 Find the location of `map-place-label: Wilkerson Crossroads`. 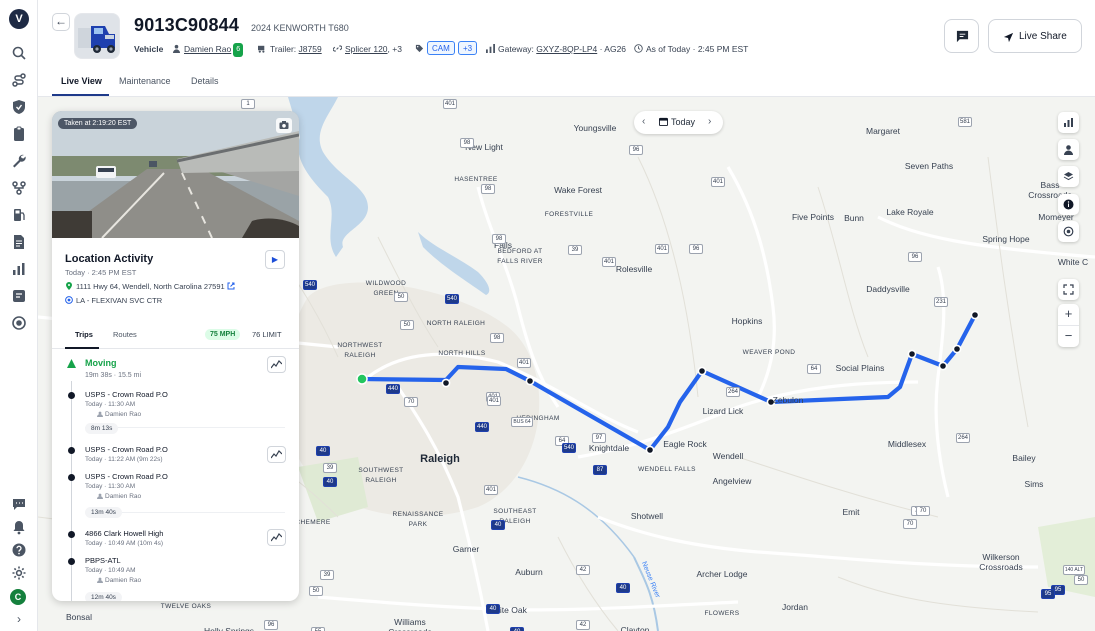

map-place-label: Wilkerson Crossroads is located at coordinates (1001, 562).